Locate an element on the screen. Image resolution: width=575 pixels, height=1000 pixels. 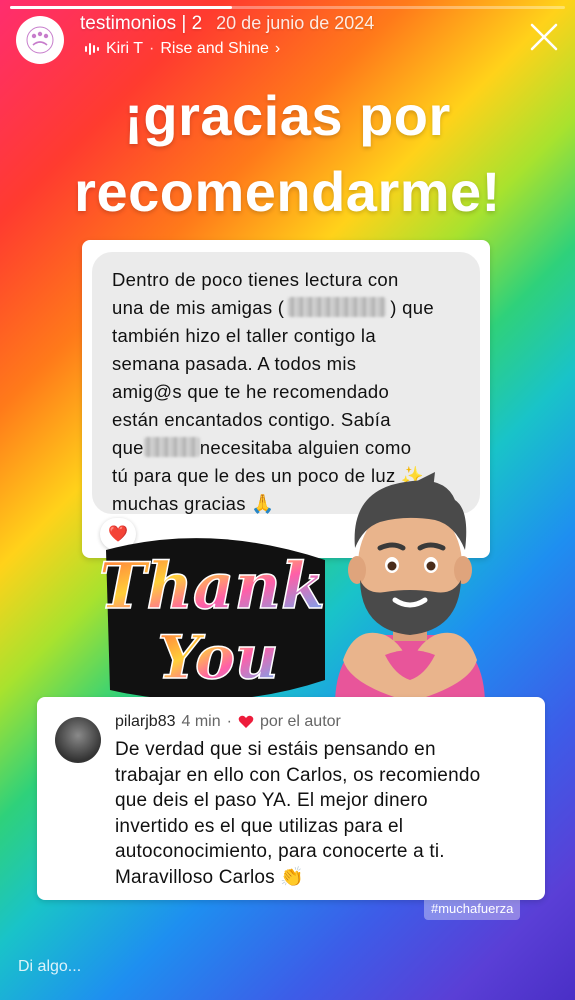
message-text: que is located at coordinates (128, 447).